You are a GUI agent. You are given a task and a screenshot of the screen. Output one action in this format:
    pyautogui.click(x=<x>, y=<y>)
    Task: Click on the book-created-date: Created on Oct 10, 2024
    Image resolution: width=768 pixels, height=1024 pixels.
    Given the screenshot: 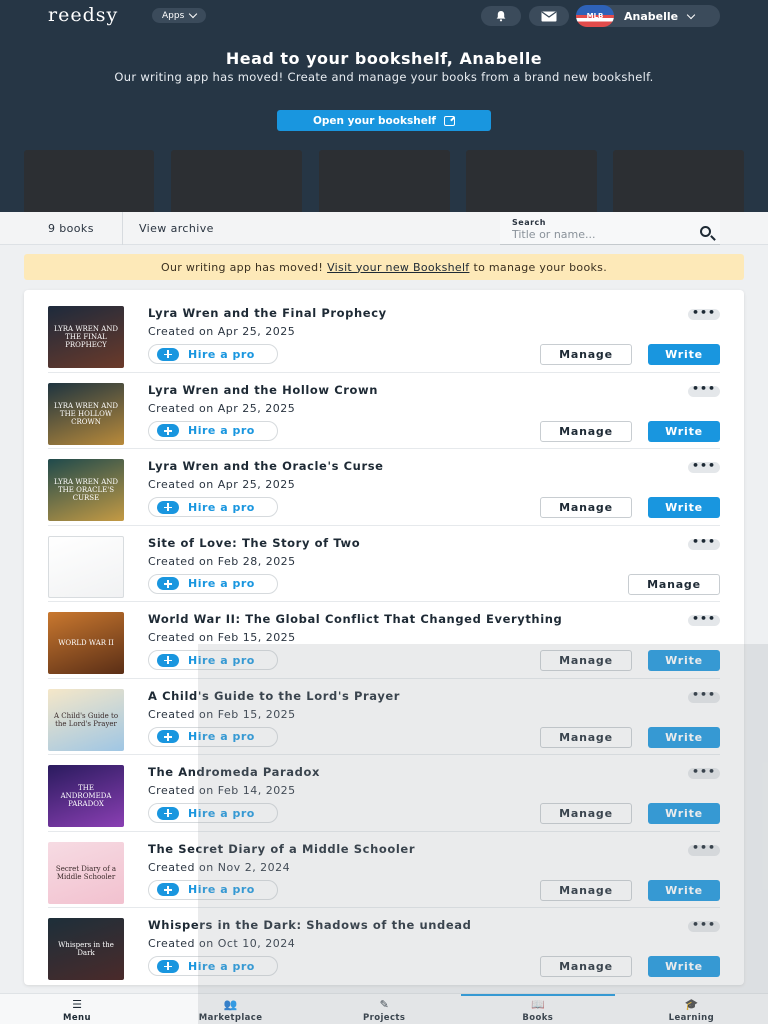 What is the action you would take?
    pyautogui.click(x=222, y=943)
    